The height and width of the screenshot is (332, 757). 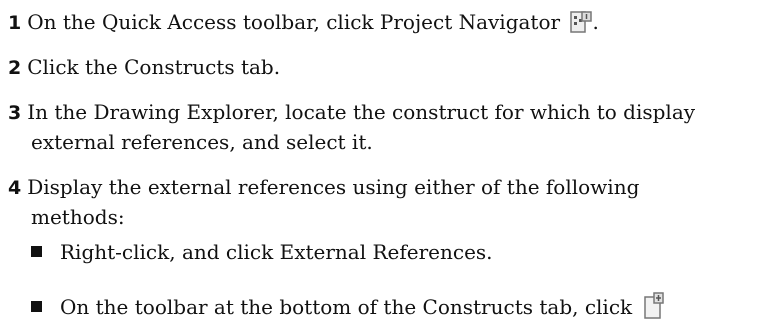 I want to click on external-references-icon, so click(x=654, y=310).